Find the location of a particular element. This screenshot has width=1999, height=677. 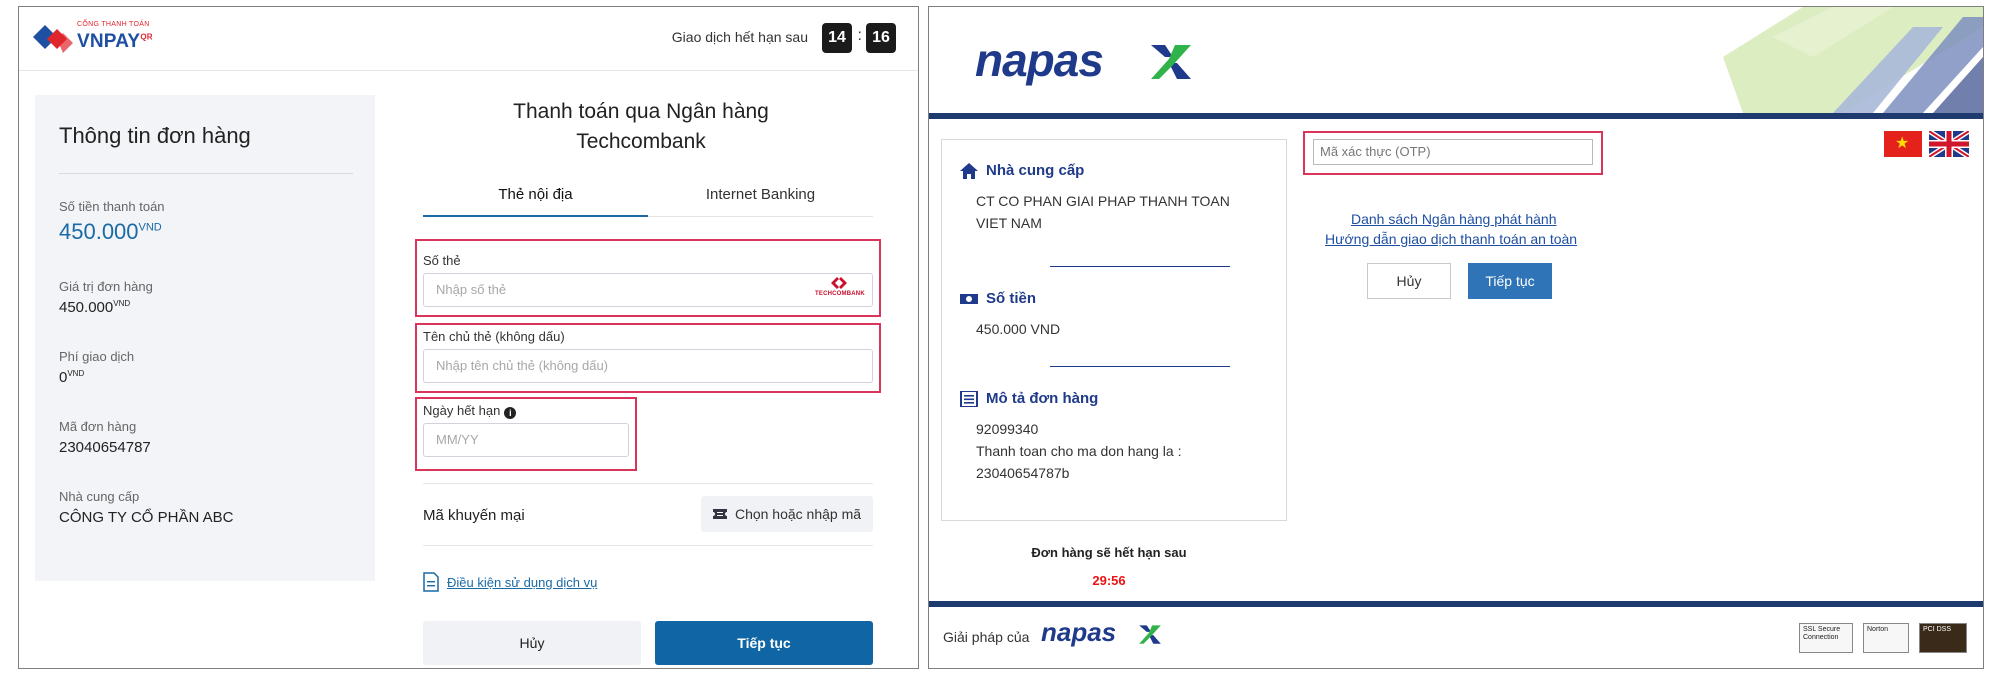

tab-domestic-card: Thẻ nội địa is located at coordinates (535, 200).